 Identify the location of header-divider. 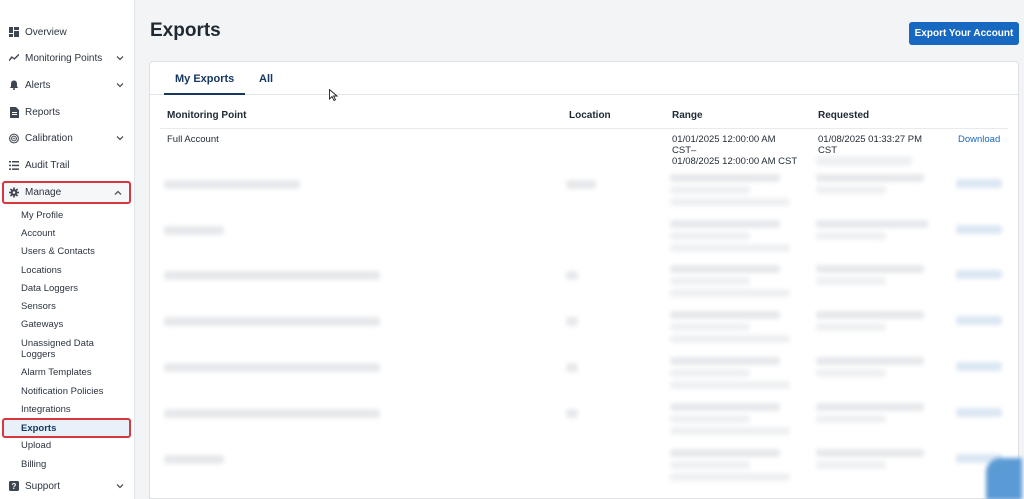
(584, 128).